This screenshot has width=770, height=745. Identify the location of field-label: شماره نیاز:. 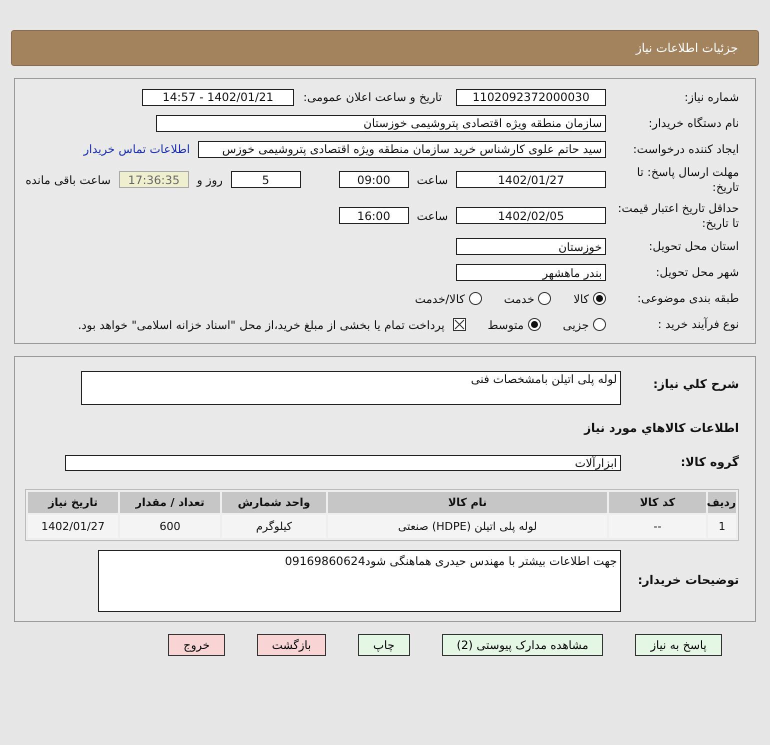
(711, 97).